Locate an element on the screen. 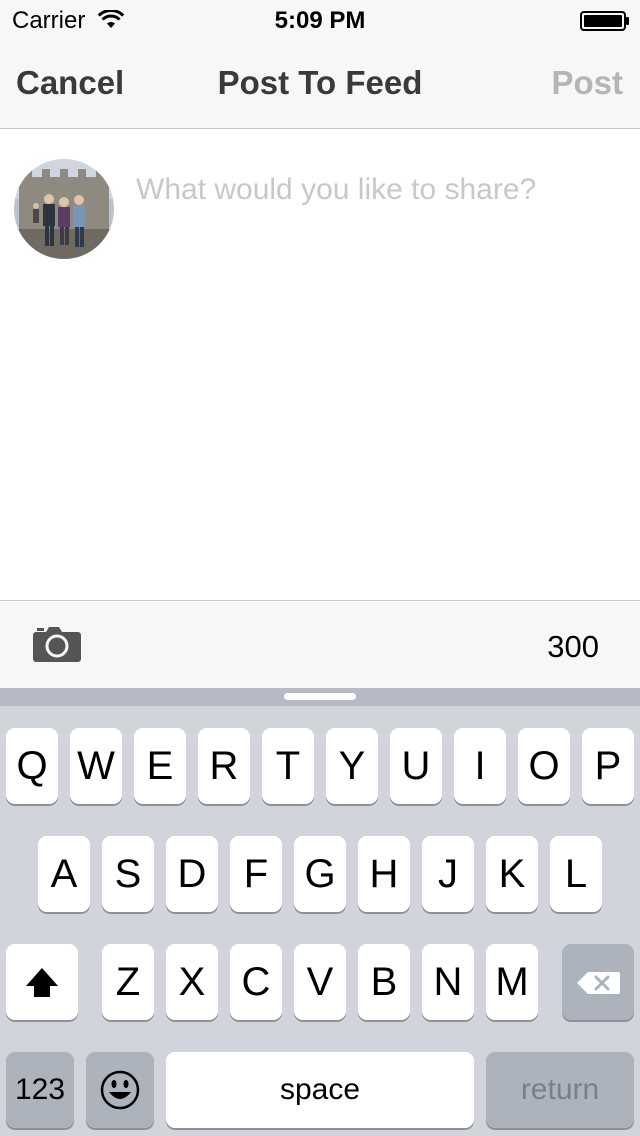  key-d: D is located at coordinates (192, 874).